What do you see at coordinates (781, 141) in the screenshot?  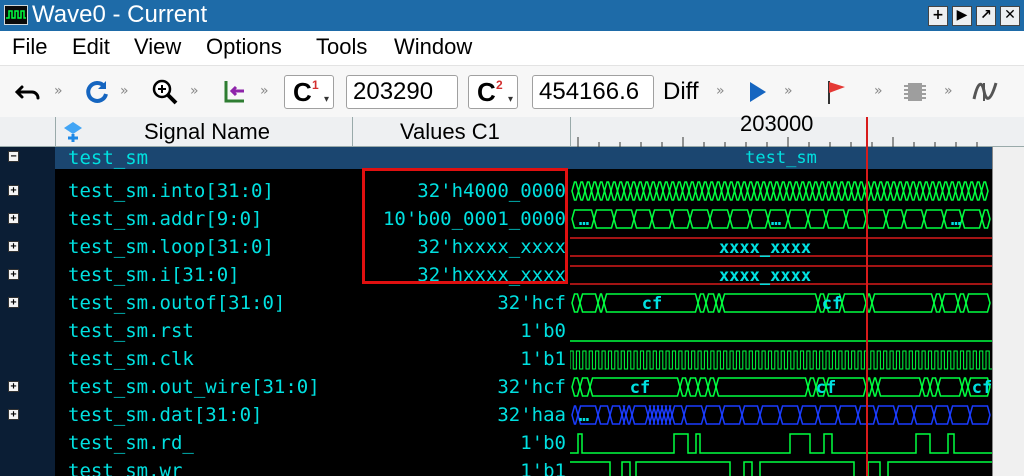 I see `time-ruler` at bounding box center [781, 141].